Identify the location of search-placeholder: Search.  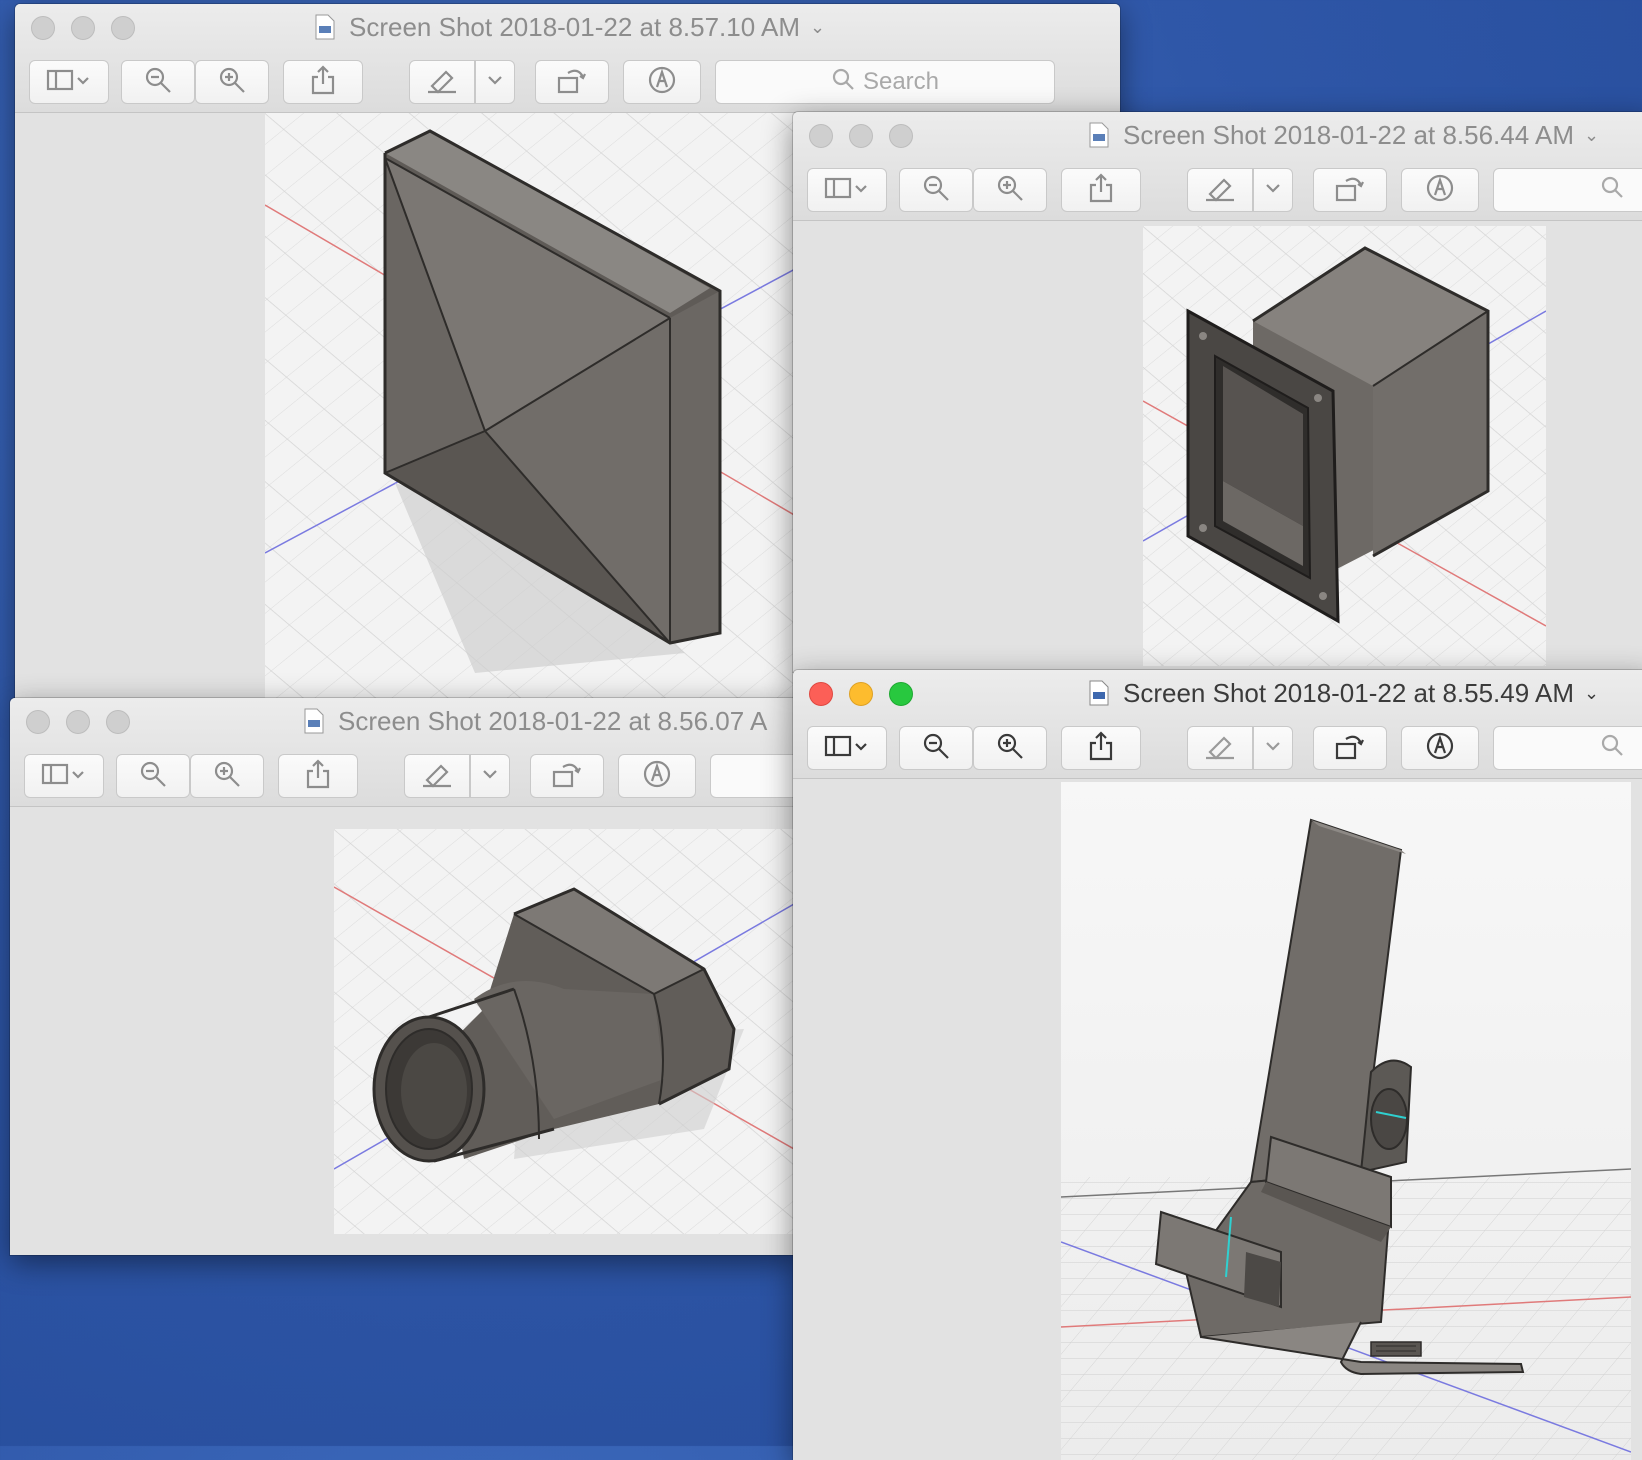
(901, 81).